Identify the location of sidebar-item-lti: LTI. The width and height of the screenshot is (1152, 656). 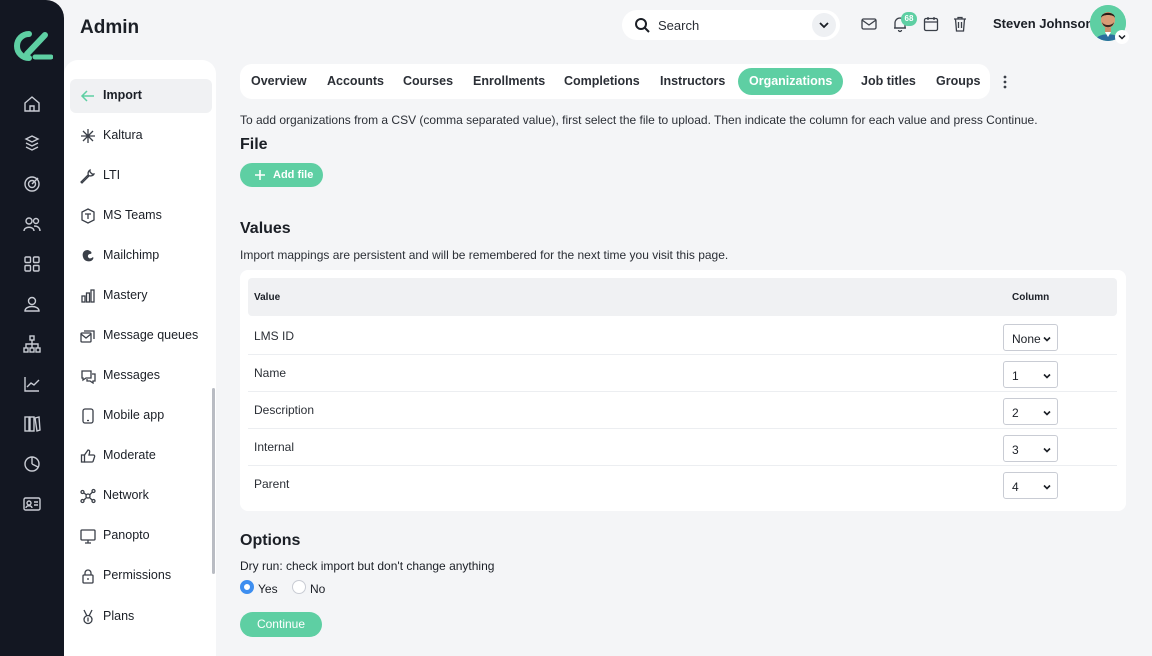
(141, 176).